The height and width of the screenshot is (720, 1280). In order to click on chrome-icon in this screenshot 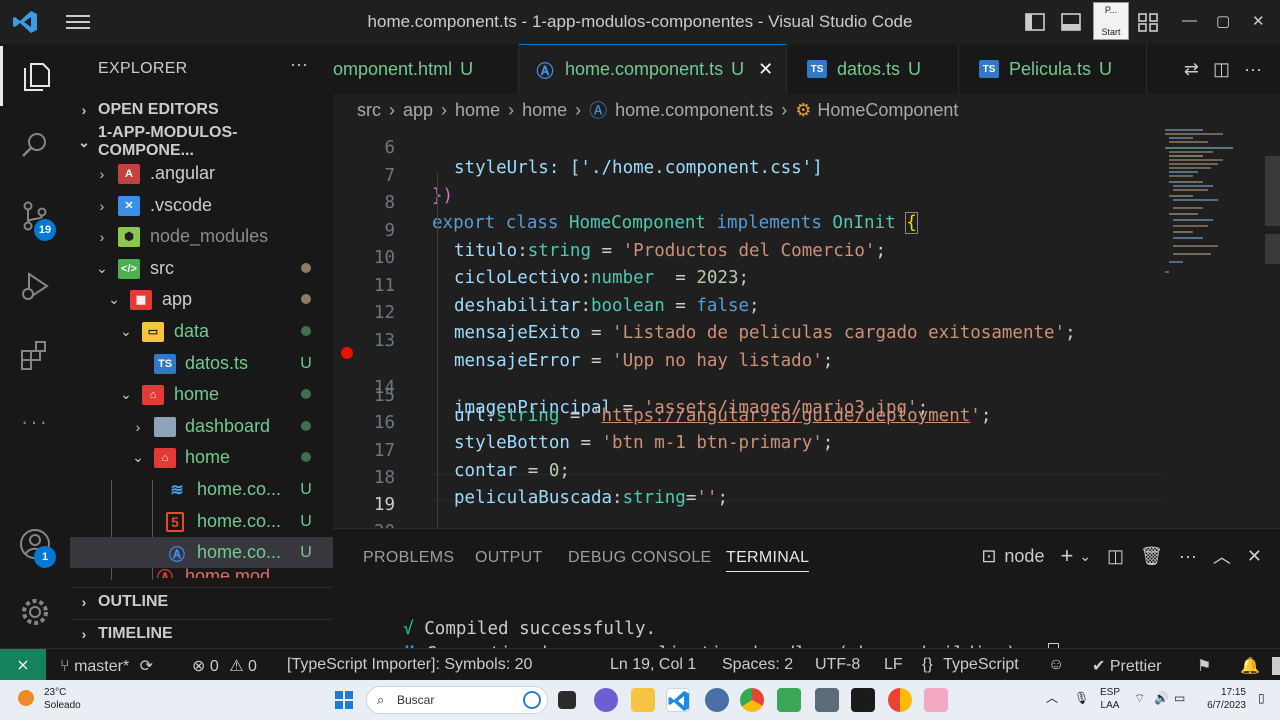, I will do `click(752, 700)`.